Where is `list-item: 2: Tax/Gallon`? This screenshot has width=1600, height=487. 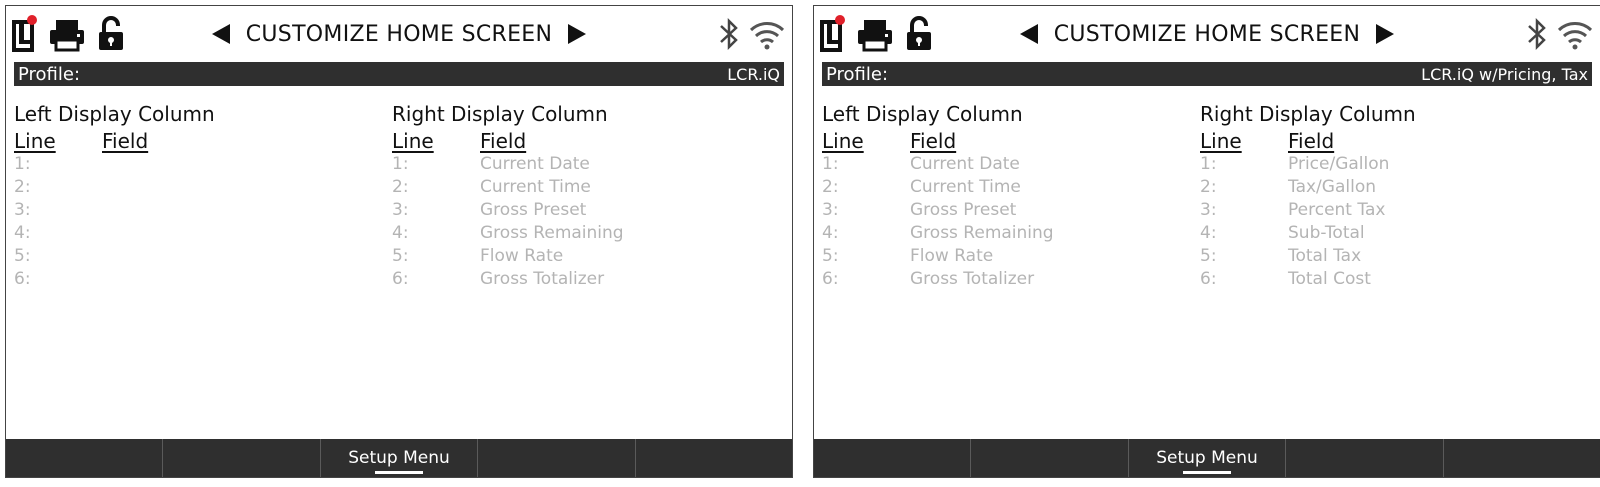
list-item: 2: Tax/Gallon is located at coordinates (1308, 187).